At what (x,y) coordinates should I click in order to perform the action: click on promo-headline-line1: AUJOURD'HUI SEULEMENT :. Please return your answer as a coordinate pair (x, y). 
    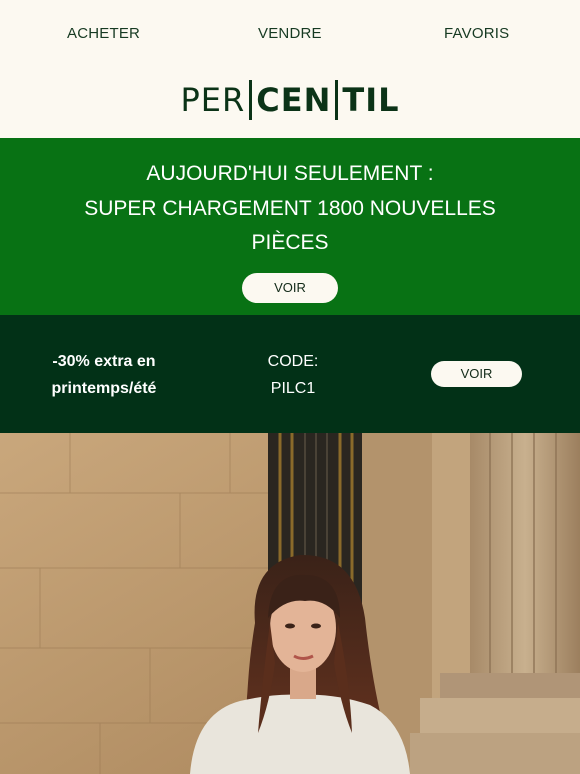
    Looking at the image, I should click on (290, 173).